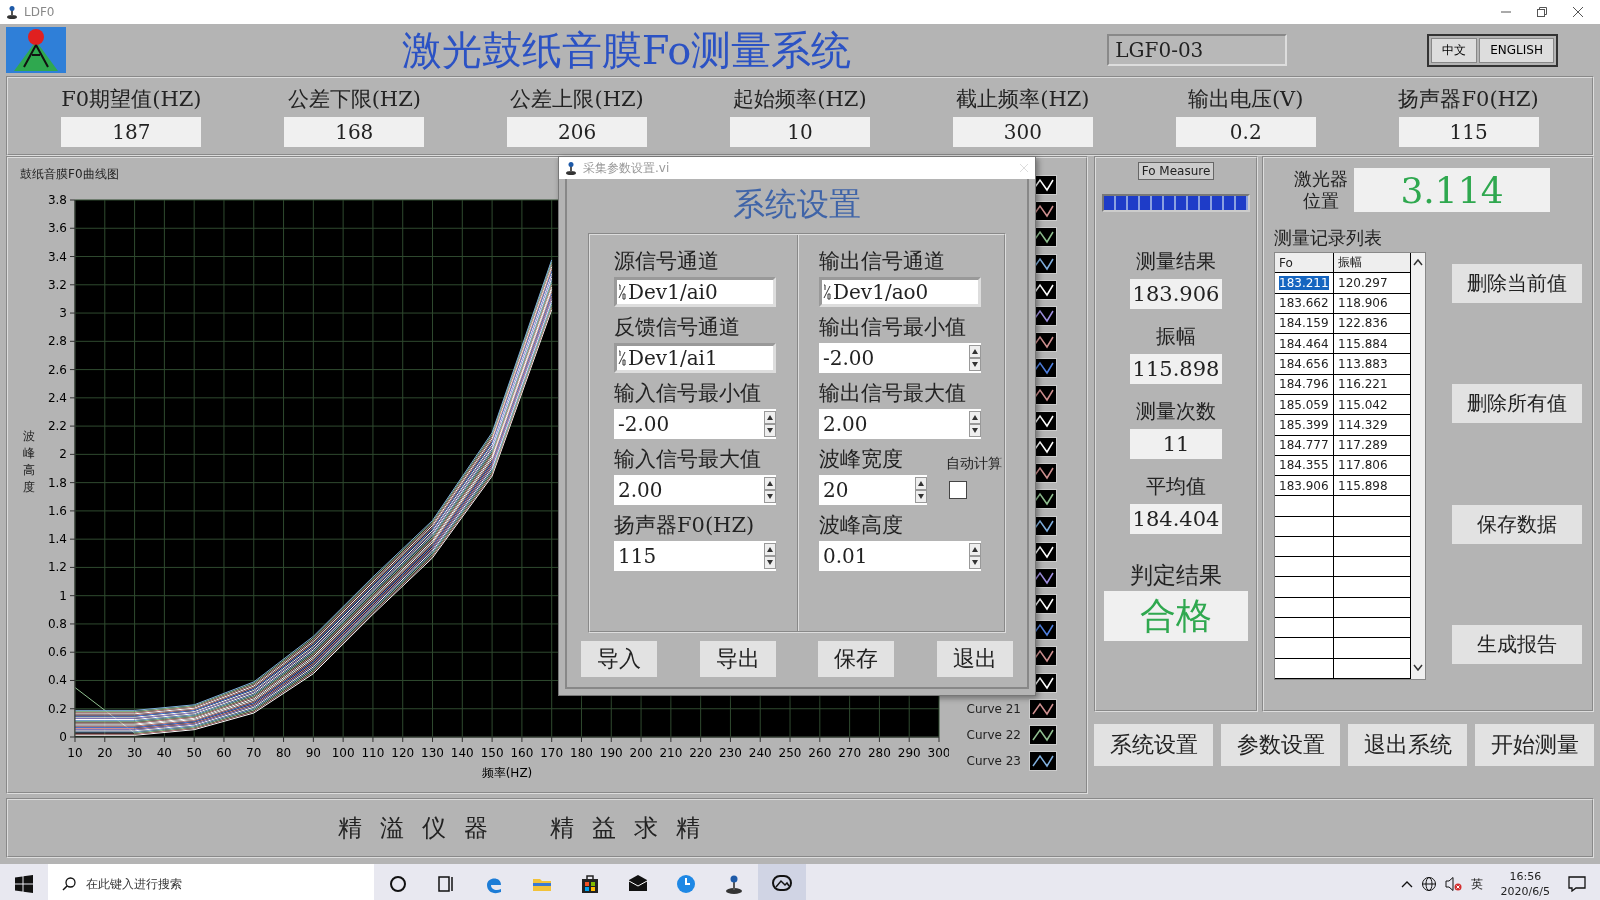 This screenshot has width=1600, height=900. Describe the element at coordinates (1176, 336) in the screenshot. I see `reading-label: 振幅` at that location.